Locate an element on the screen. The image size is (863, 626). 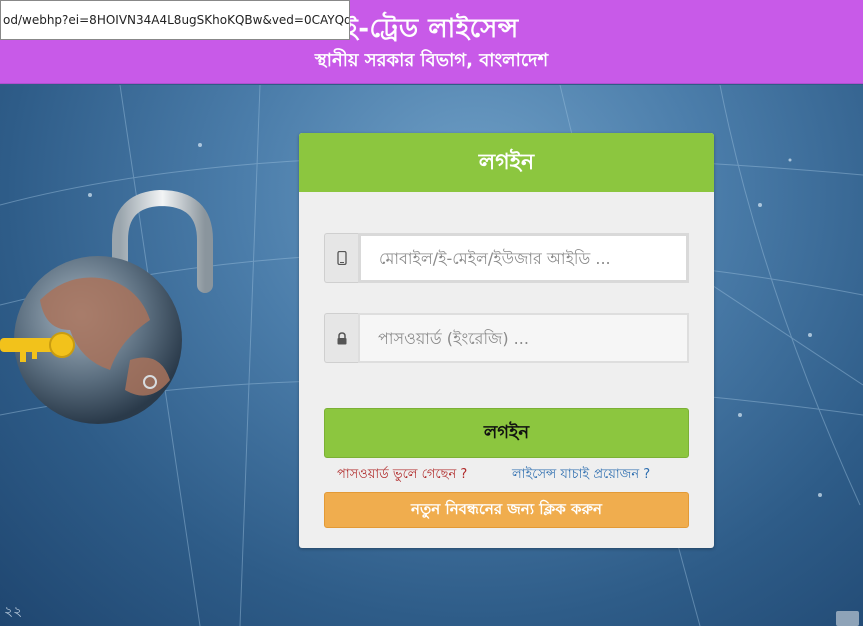
login-button: লগইন is located at coordinates (506, 433).